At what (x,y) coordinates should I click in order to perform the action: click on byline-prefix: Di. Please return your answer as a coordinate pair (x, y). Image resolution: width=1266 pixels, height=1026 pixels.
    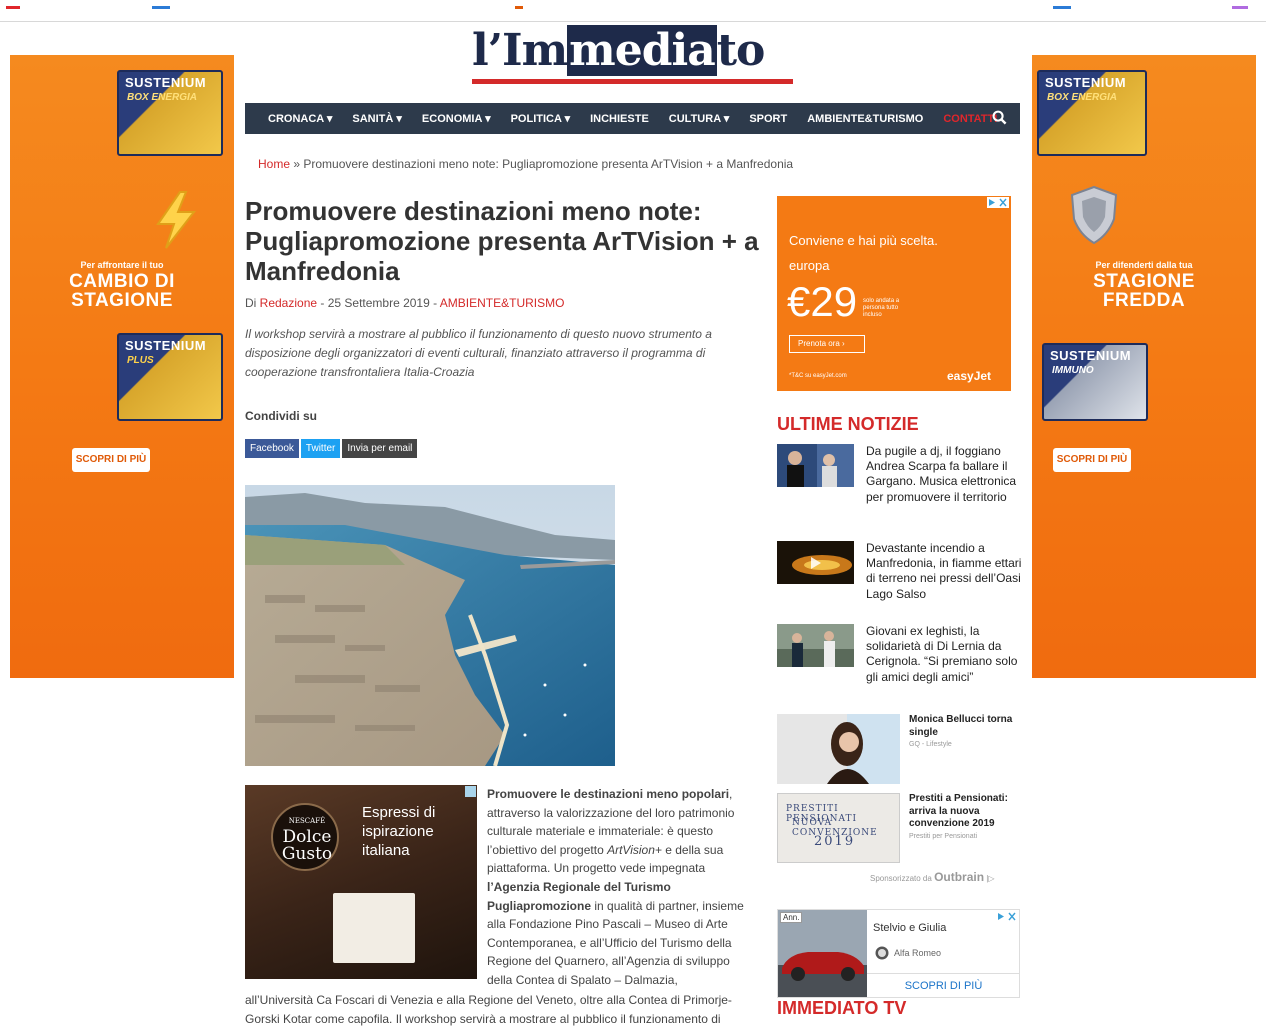
    Looking at the image, I should click on (252, 303).